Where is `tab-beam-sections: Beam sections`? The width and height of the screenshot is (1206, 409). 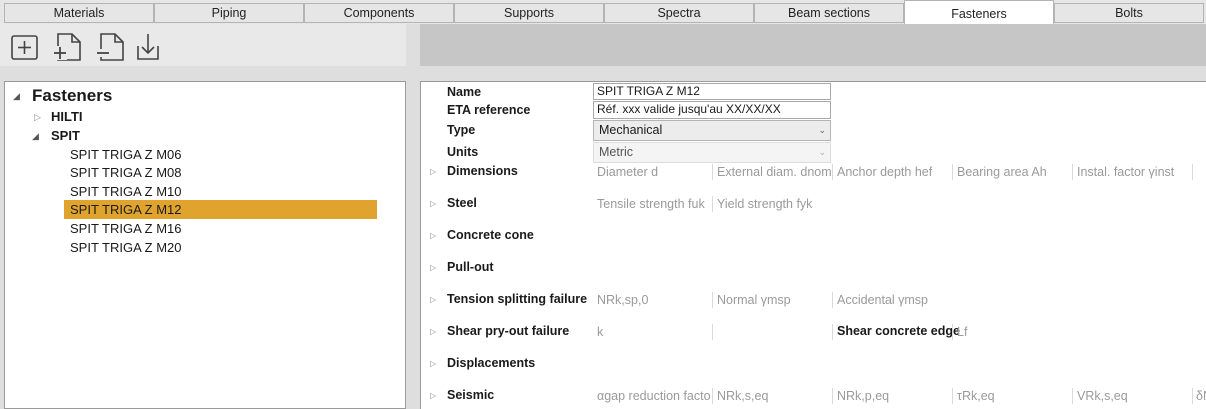 tab-beam-sections: Beam sections is located at coordinates (829, 13).